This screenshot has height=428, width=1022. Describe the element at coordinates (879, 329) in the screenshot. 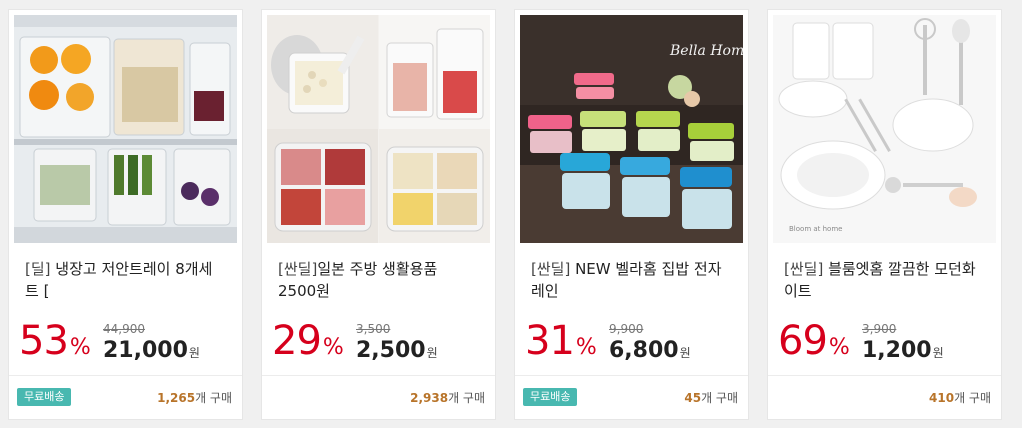

I see `original-price: 3,900` at that location.